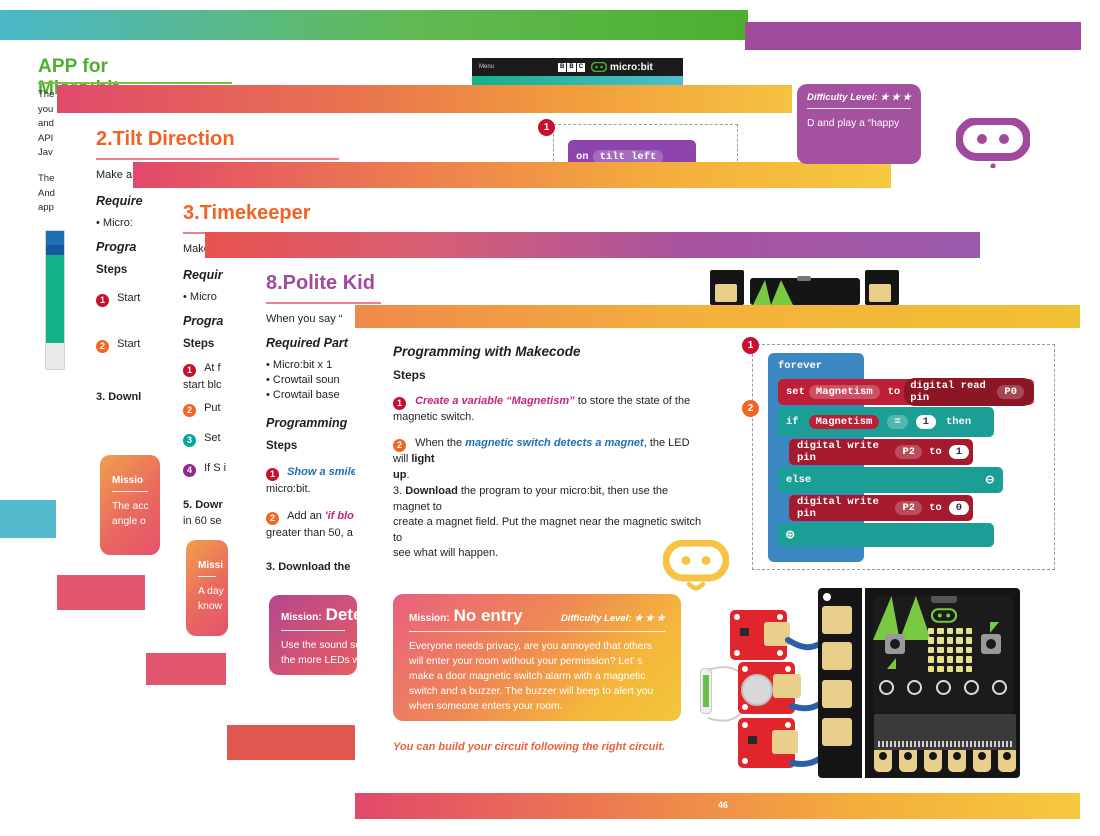 The width and height of the screenshot is (1100, 836). What do you see at coordinates (537, 631) in the screenshot?
I see `mission-no-entry-rule` at bounding box center [537, 631].